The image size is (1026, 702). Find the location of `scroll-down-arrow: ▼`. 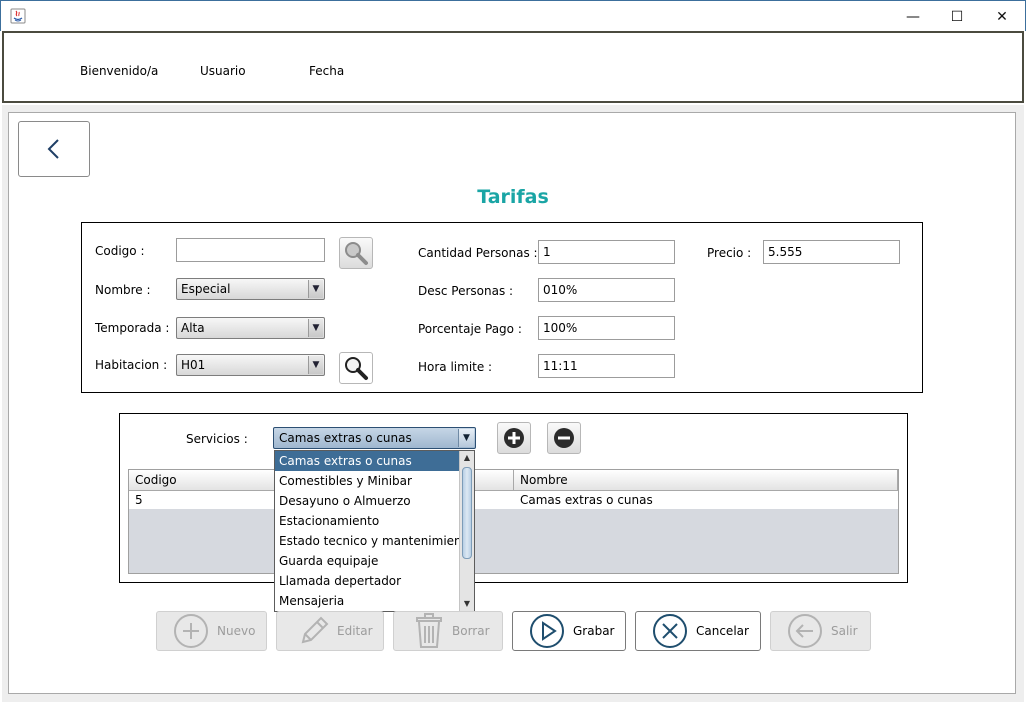

scroll-down-arrow: ▼ is located at coordinates (467, 604).